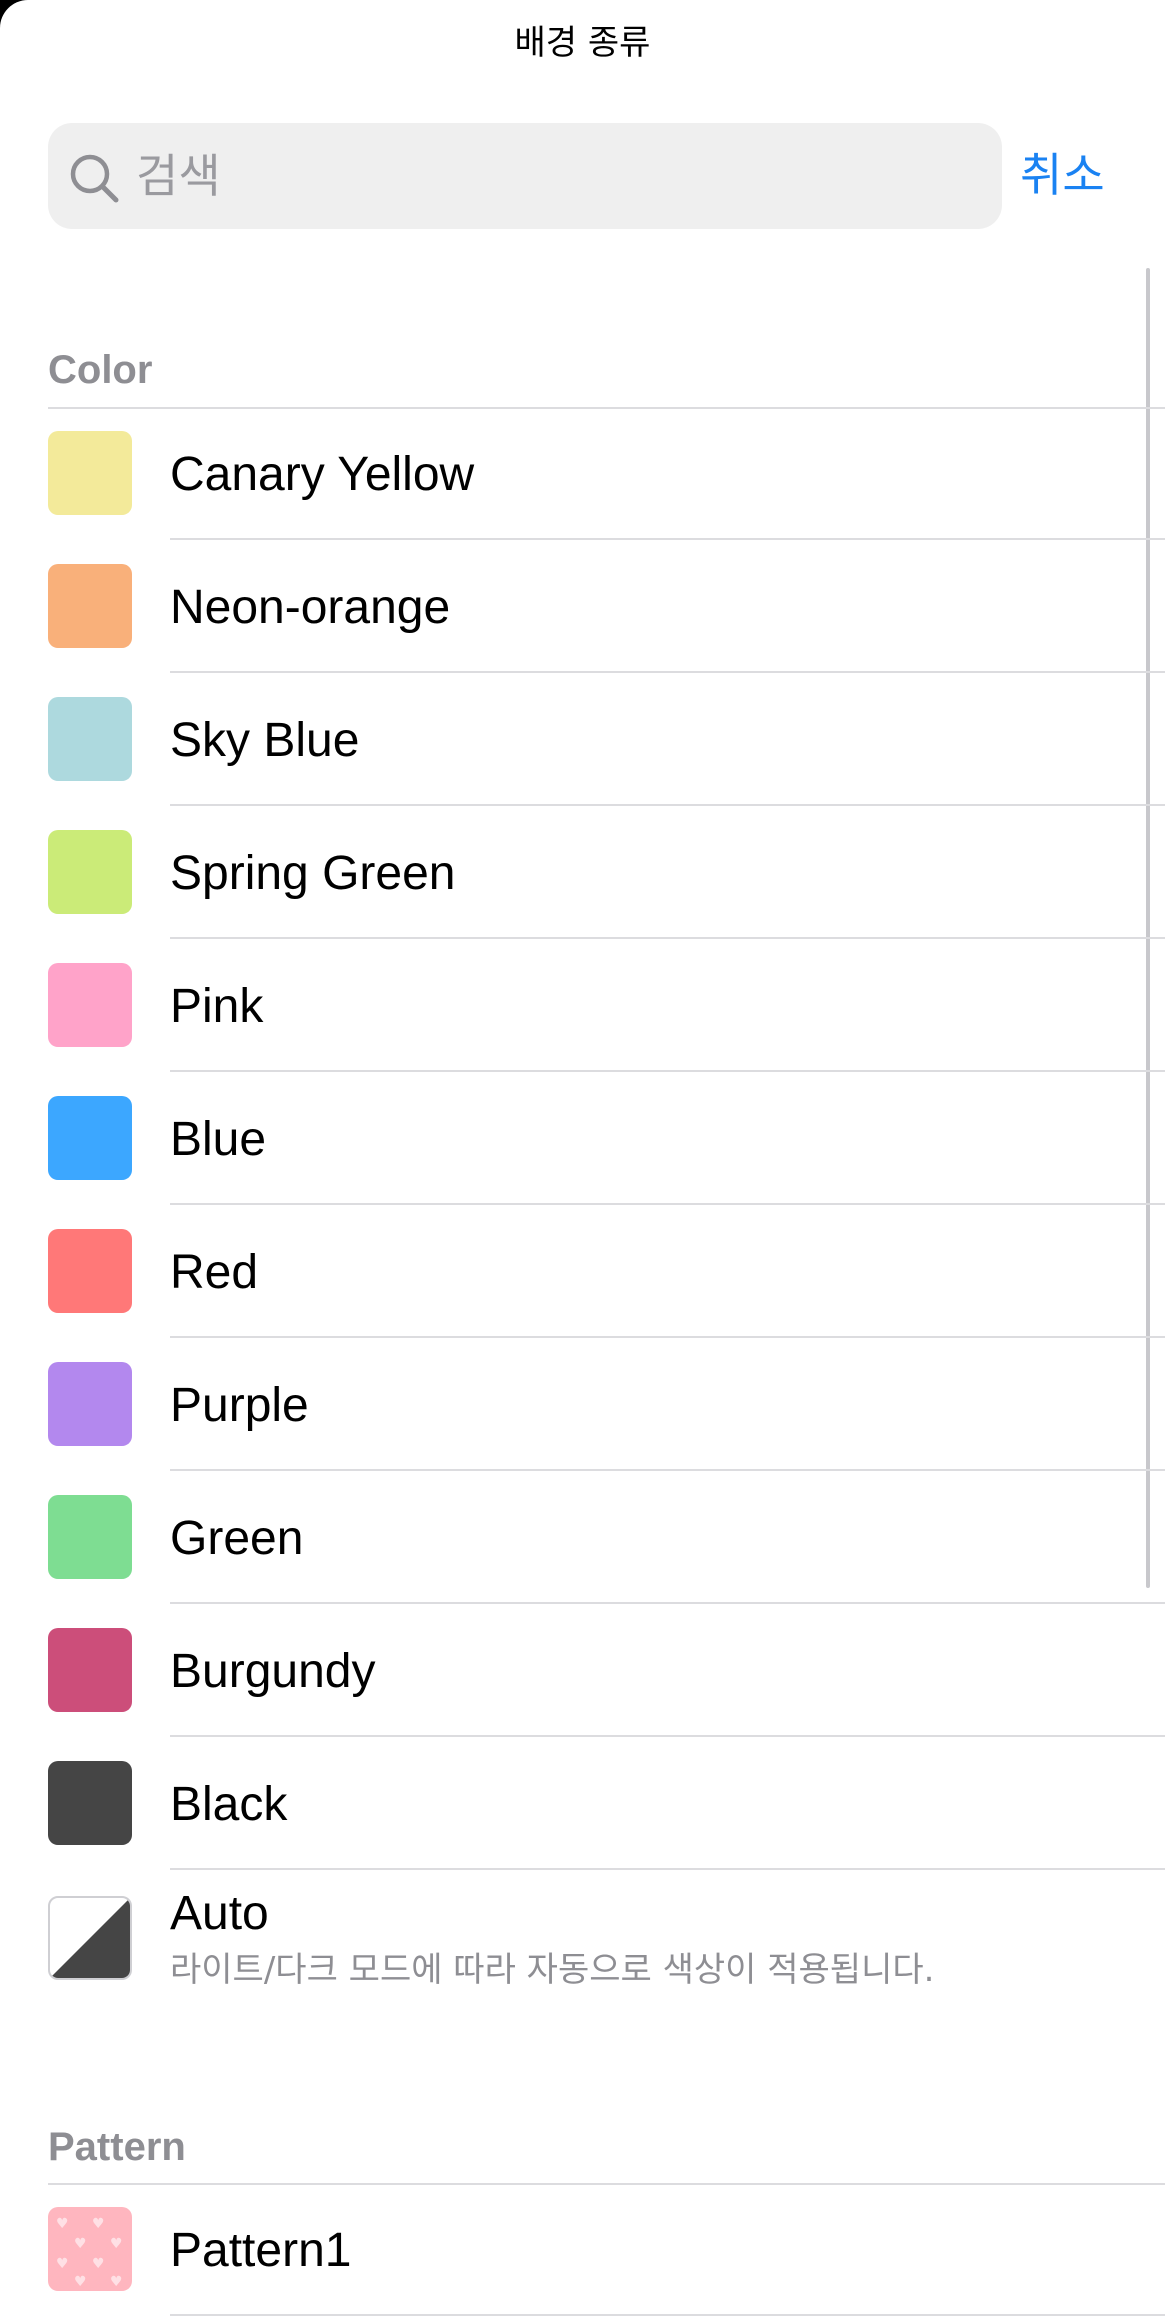  I want to click on list-item-color: Neon-orange, so click(582, 607).